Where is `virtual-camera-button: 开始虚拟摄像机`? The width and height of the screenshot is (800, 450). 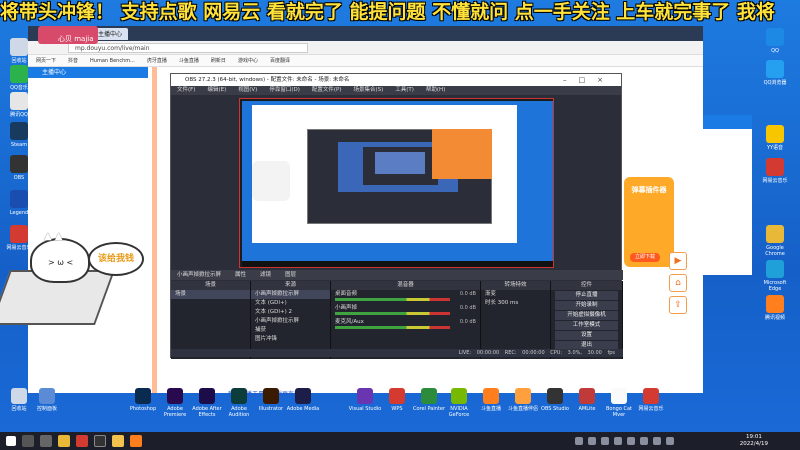
virtual-camera-button: 开始虚拟摄像机 is located at coordinates (586, 315).